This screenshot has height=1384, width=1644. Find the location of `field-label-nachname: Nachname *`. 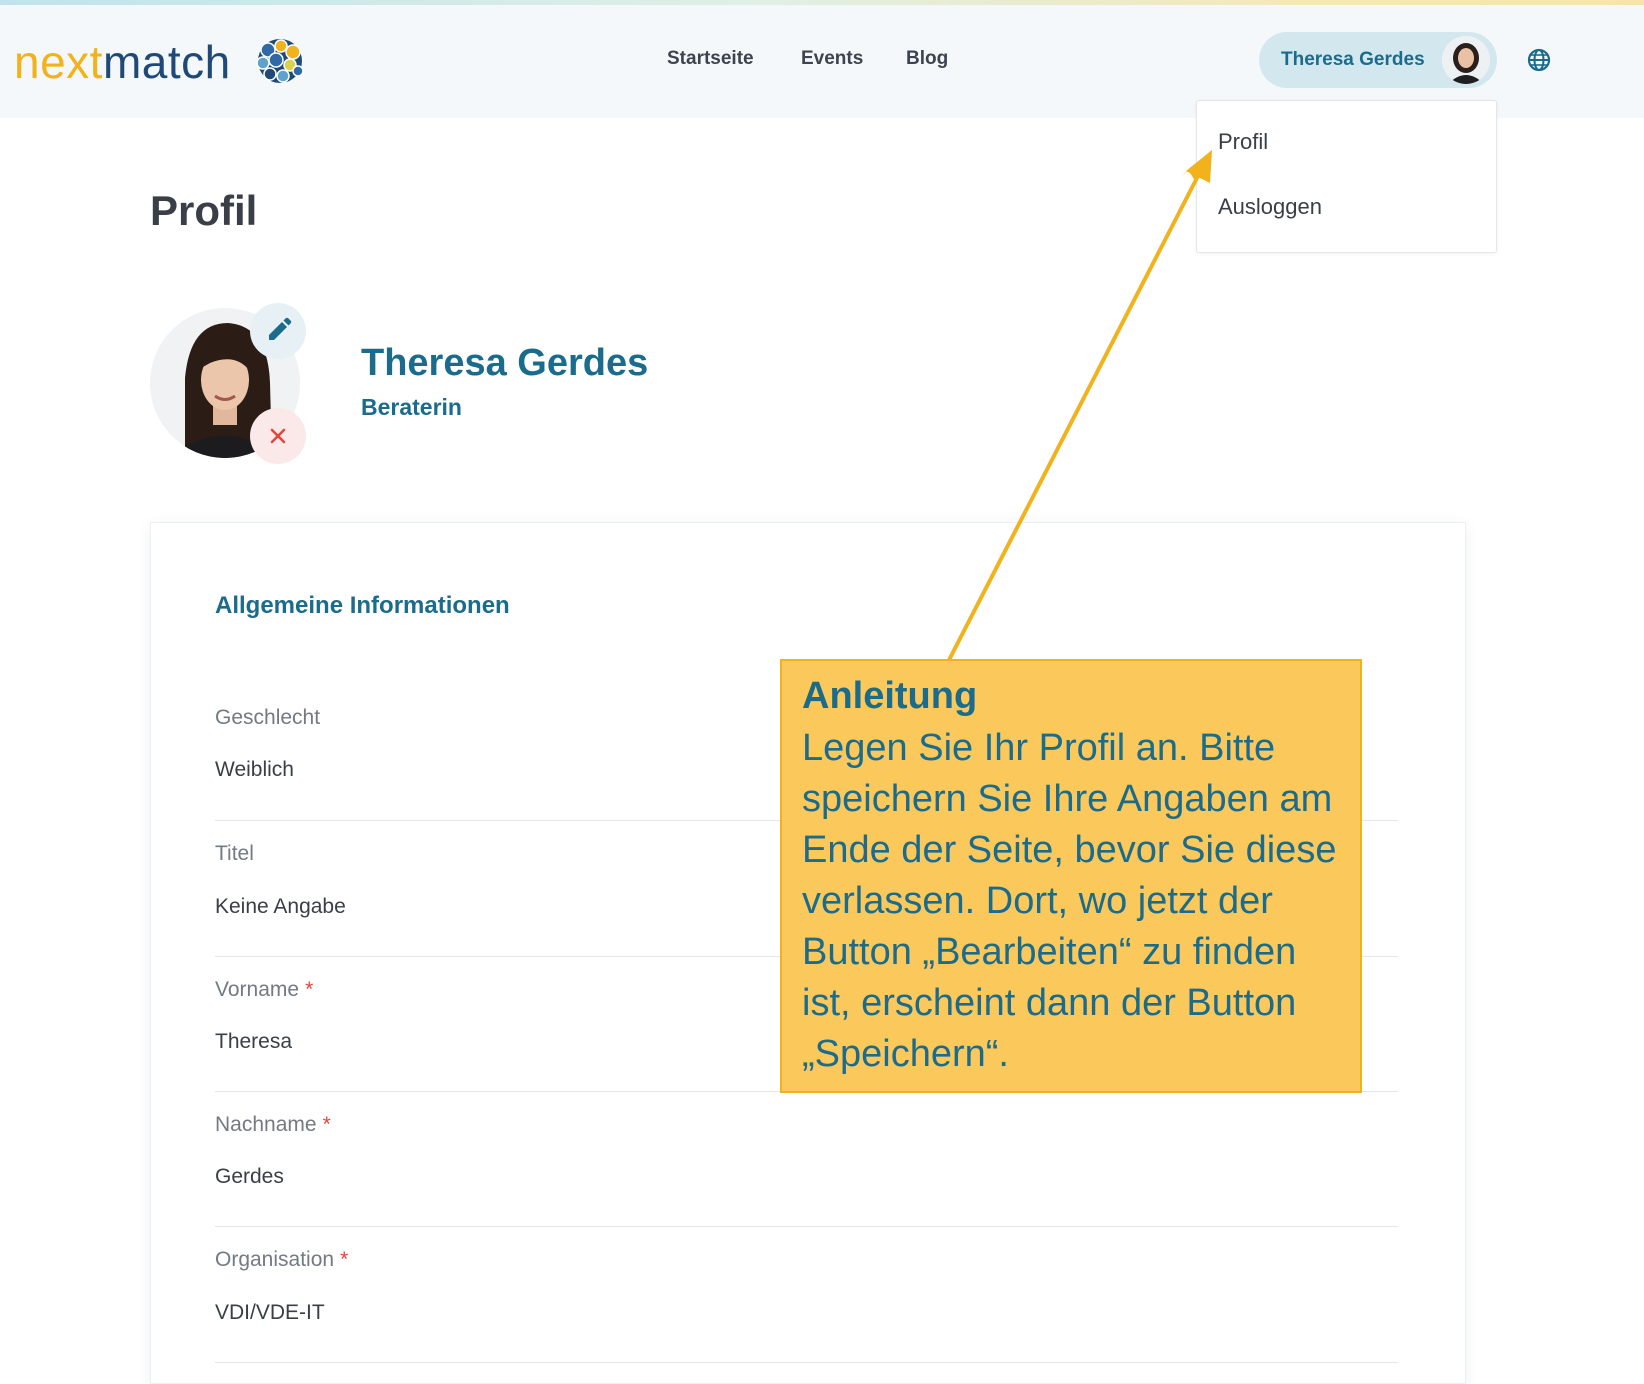

field-label-nachname: Nachname * is located at coordinates (273, 1125).